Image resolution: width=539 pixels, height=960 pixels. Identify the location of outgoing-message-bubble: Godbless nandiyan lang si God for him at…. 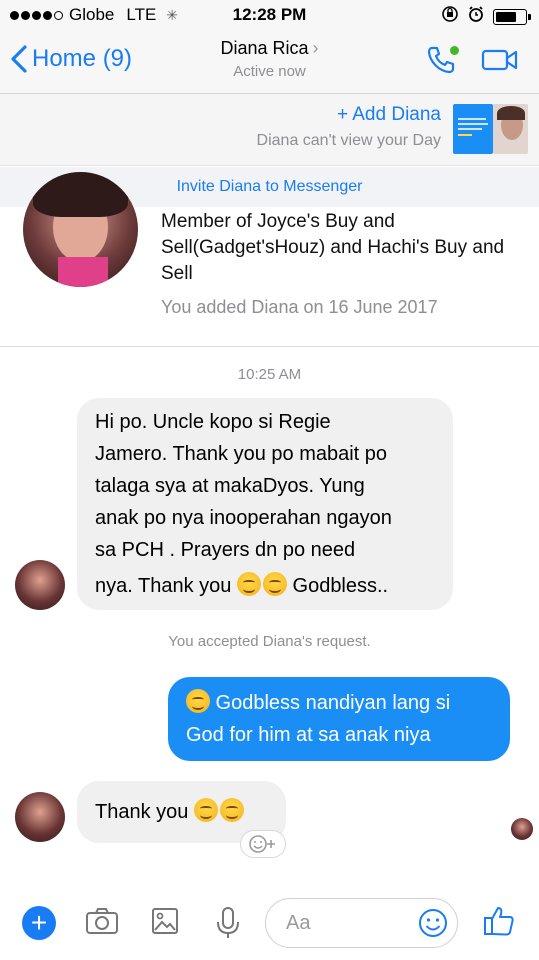
(339, 719).